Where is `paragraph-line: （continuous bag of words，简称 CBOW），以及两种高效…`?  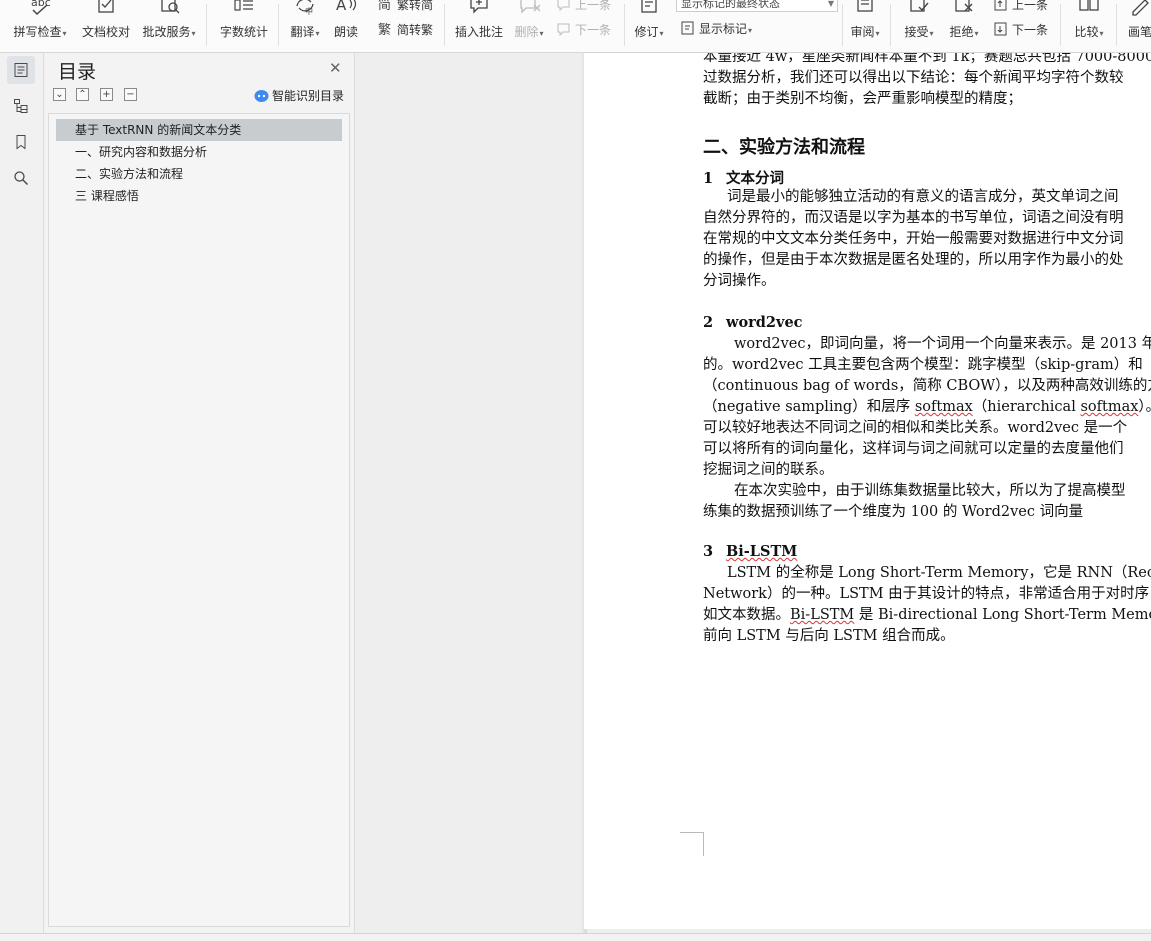
paragraph-line: （continuous bag of words，简称 CBOW），以及两种高效… is located at coordinates (927, 386).